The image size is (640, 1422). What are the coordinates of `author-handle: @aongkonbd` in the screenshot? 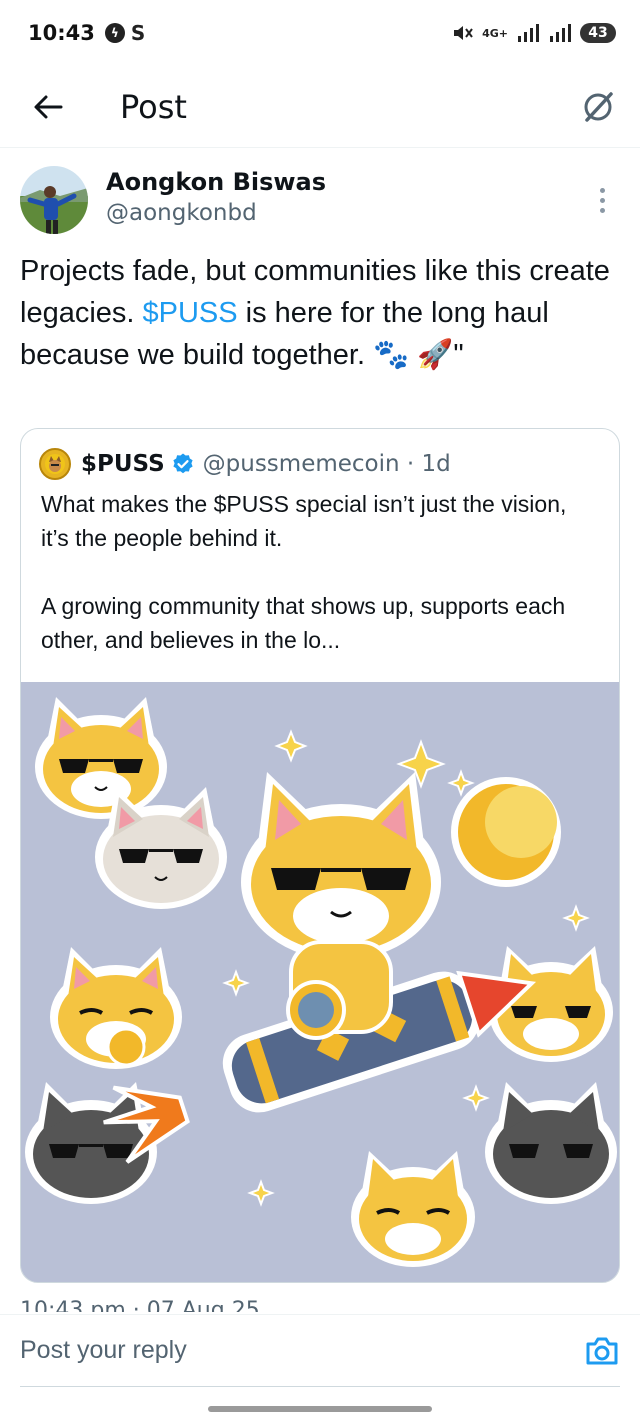 It's located at (216, 213).